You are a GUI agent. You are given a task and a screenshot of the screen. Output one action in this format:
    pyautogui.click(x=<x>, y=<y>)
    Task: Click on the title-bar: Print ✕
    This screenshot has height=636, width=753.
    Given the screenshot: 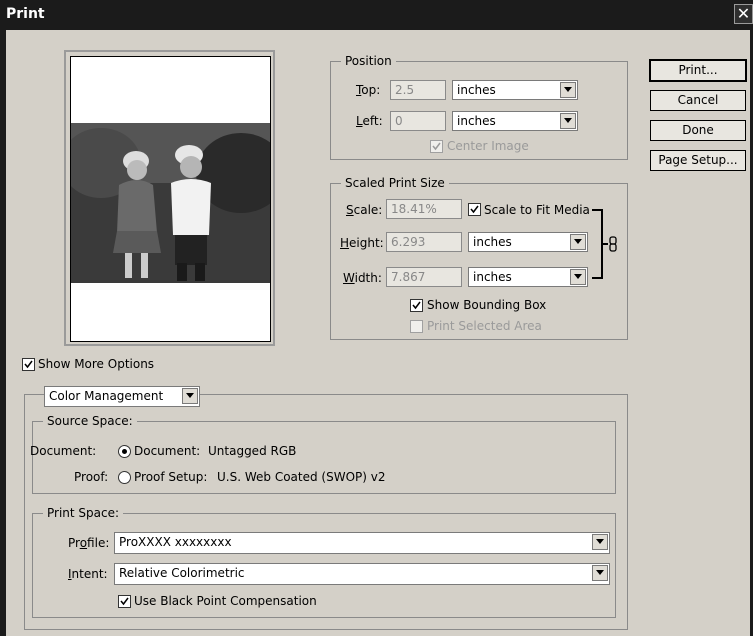 What is the action you would take?
    pyautogui.click(x=376, y=15)
    